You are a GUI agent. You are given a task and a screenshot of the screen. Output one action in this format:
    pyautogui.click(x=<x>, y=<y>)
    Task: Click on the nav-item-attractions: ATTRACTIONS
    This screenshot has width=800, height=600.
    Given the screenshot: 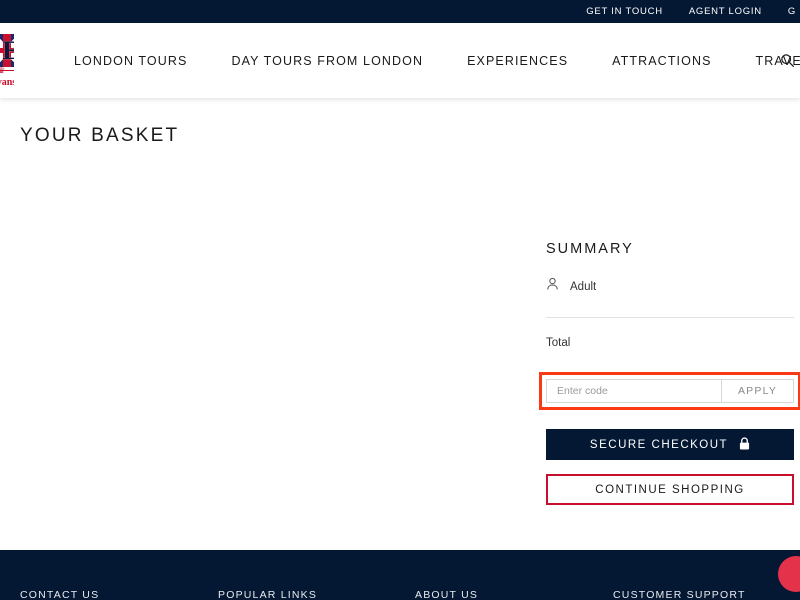 What is the action you would take?
    pyautogui.click(x=661, y=61)
    